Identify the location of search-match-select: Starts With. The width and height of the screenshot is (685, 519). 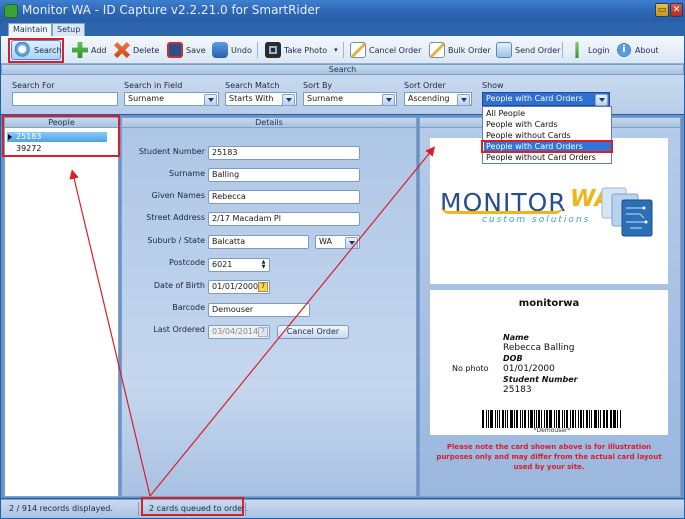
(261, 99).